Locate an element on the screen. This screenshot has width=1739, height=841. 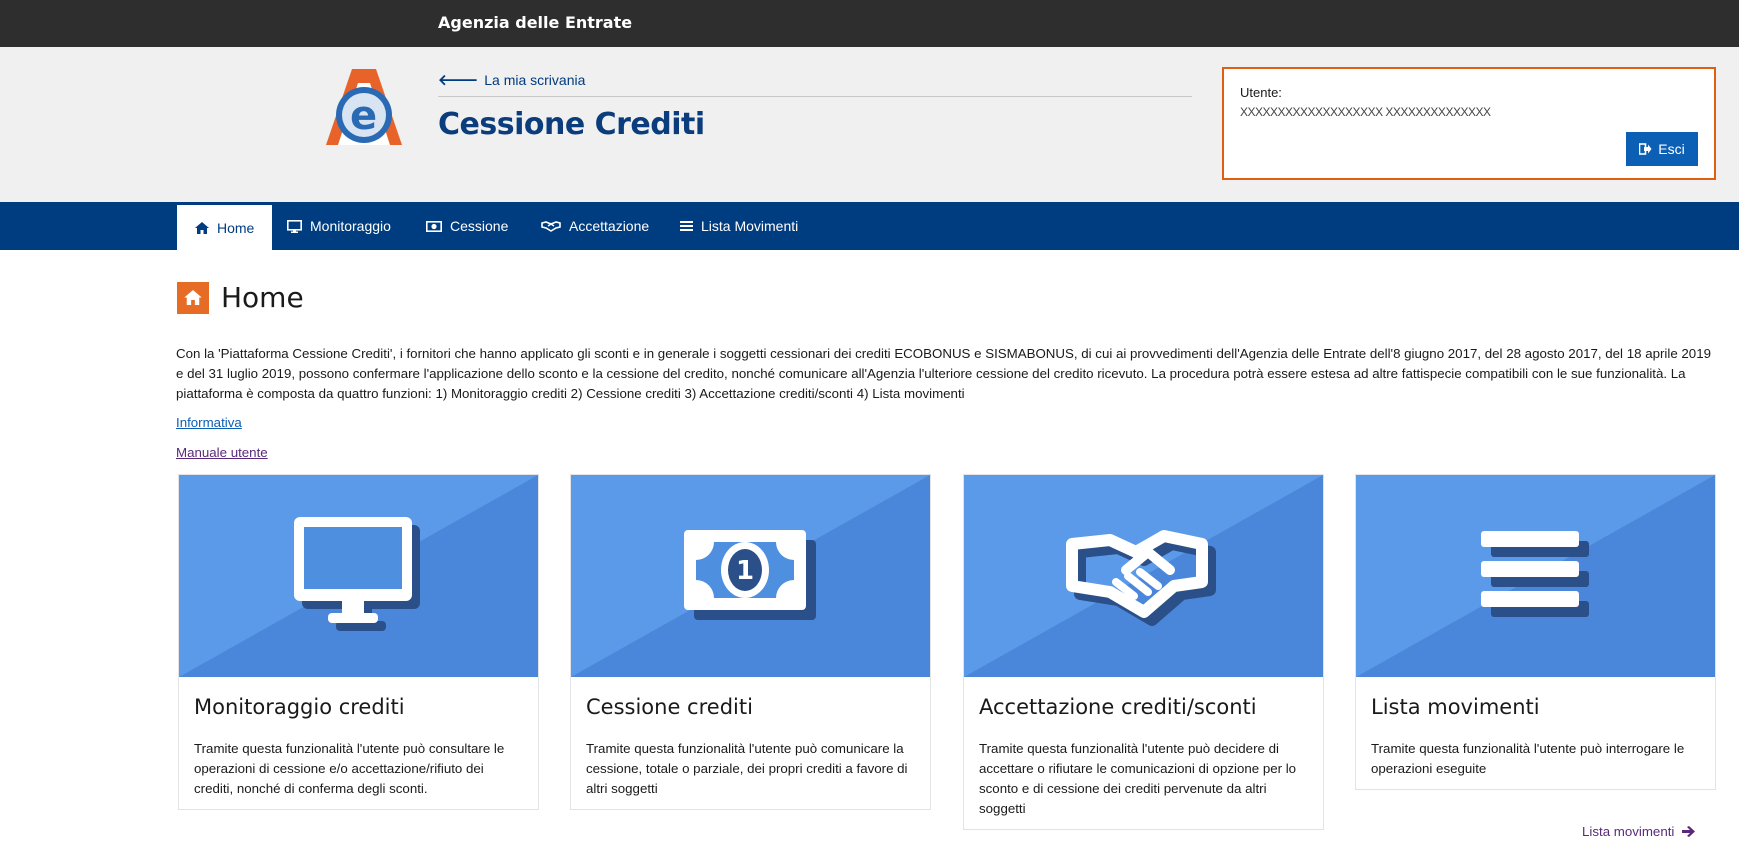
logout-button: Esci is located at coordinates (1662, 149).